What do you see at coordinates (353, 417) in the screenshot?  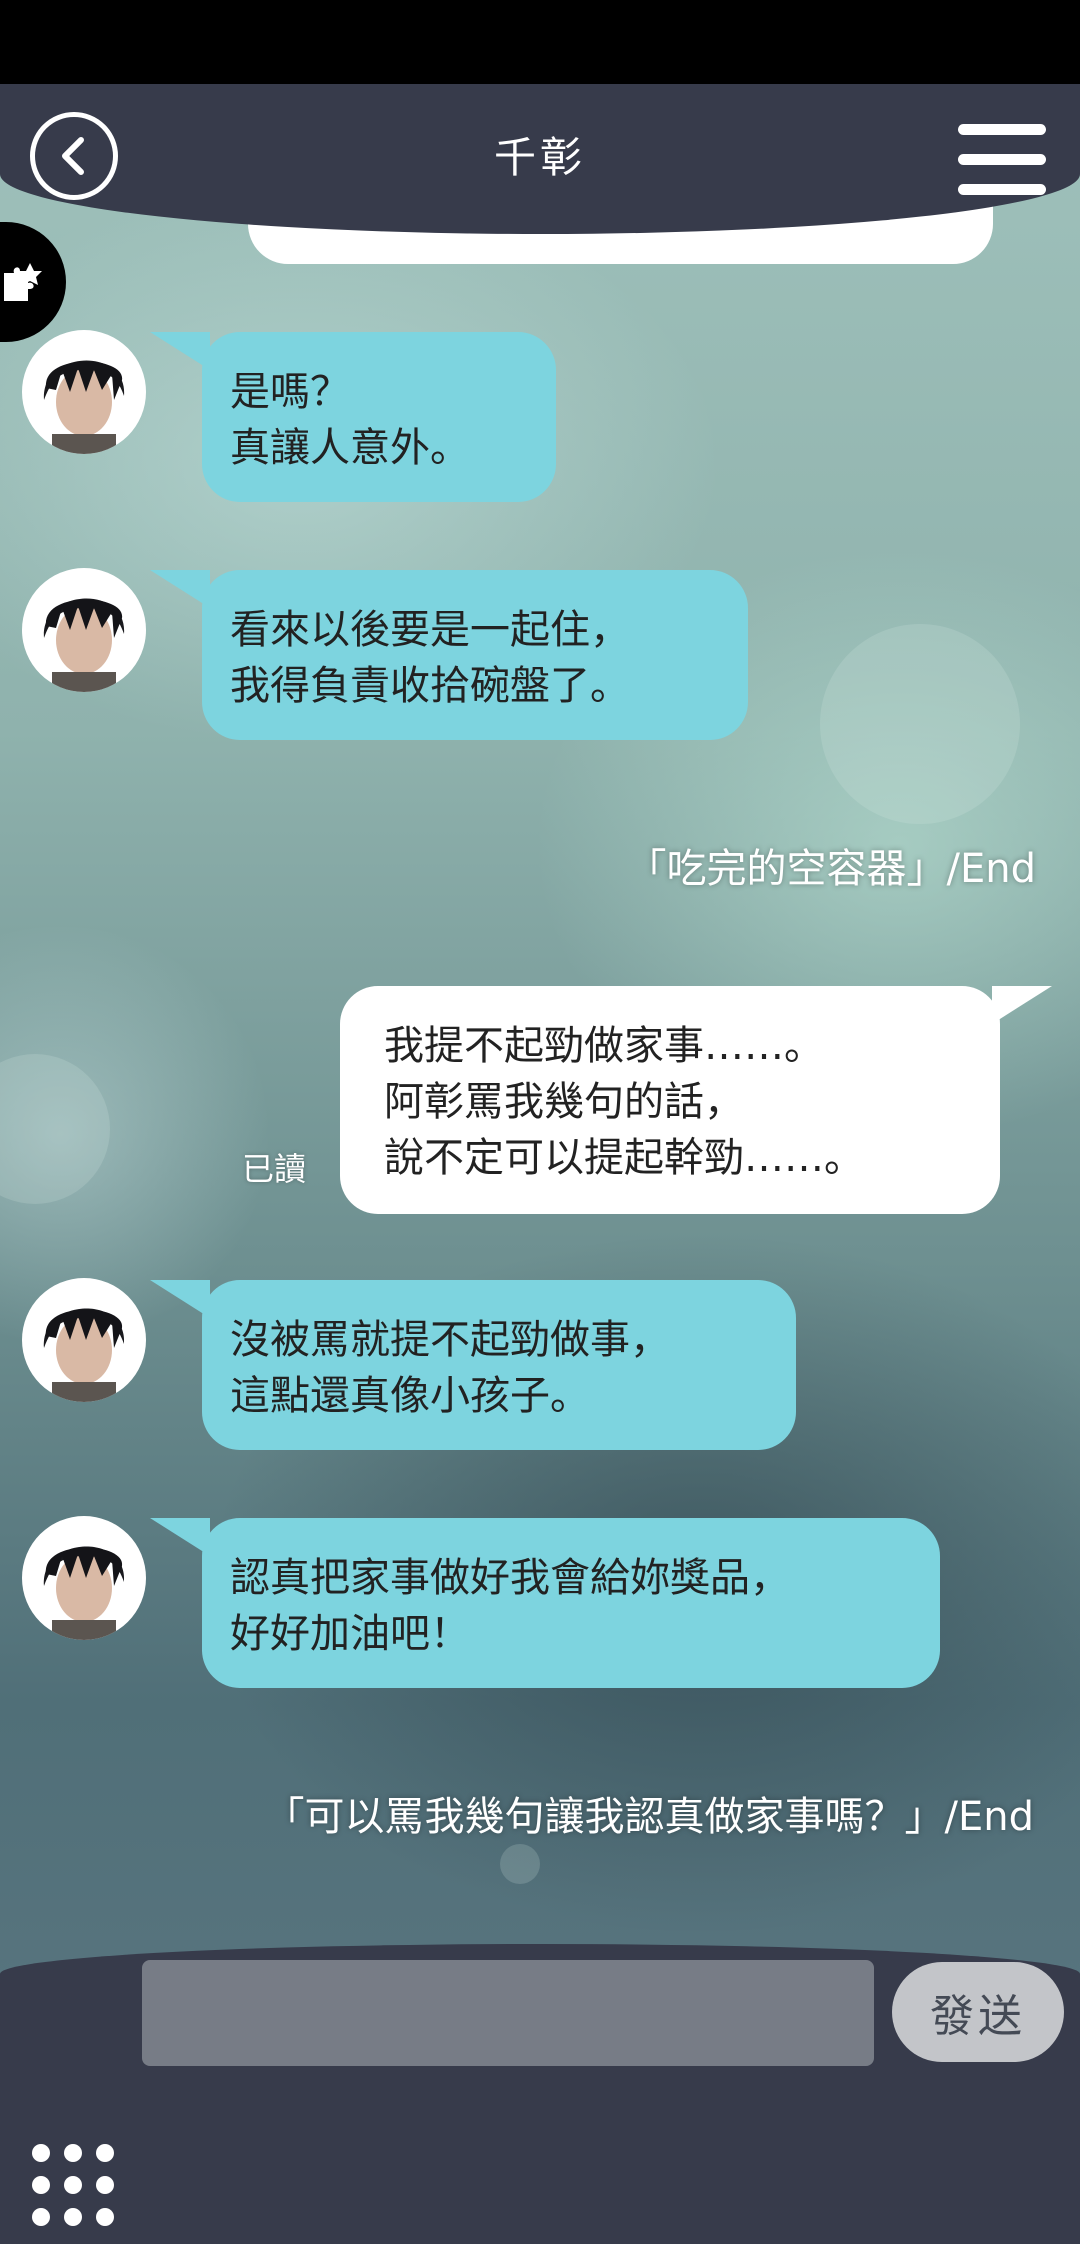 I see `message-bubble-incoming: 是嗎？ 真讓人意外。` at bounding box center [353, 417].